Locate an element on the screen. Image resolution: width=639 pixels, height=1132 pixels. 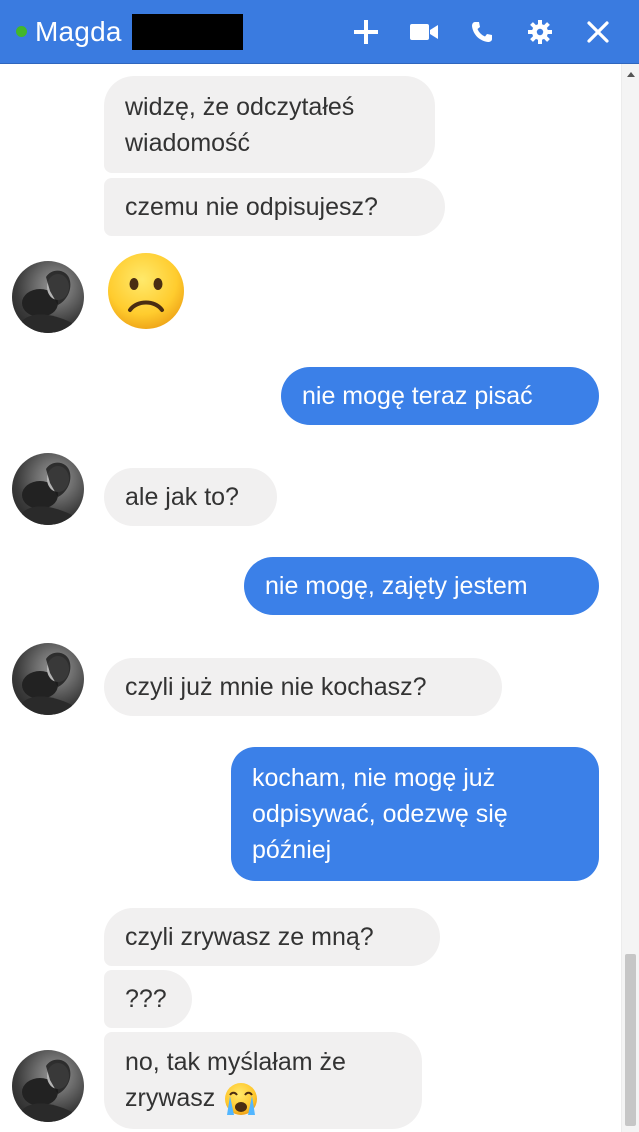
message-text: ??? is located at coordinates (146, 999).